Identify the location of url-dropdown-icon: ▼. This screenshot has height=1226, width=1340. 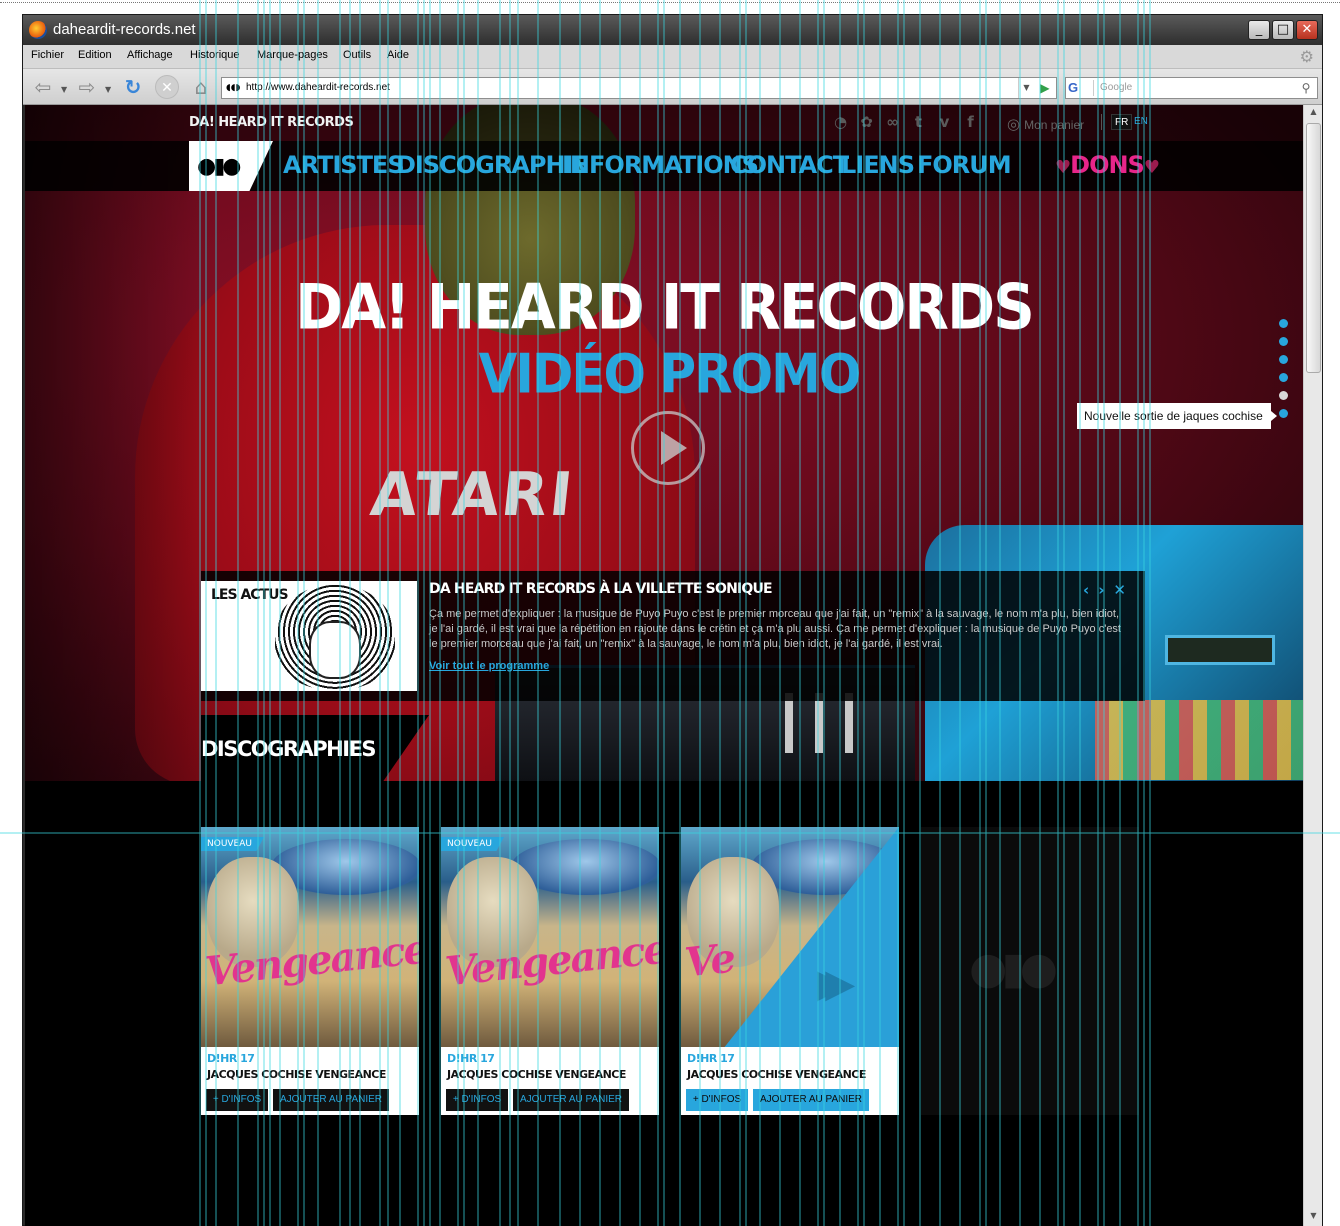
(1026, 88).